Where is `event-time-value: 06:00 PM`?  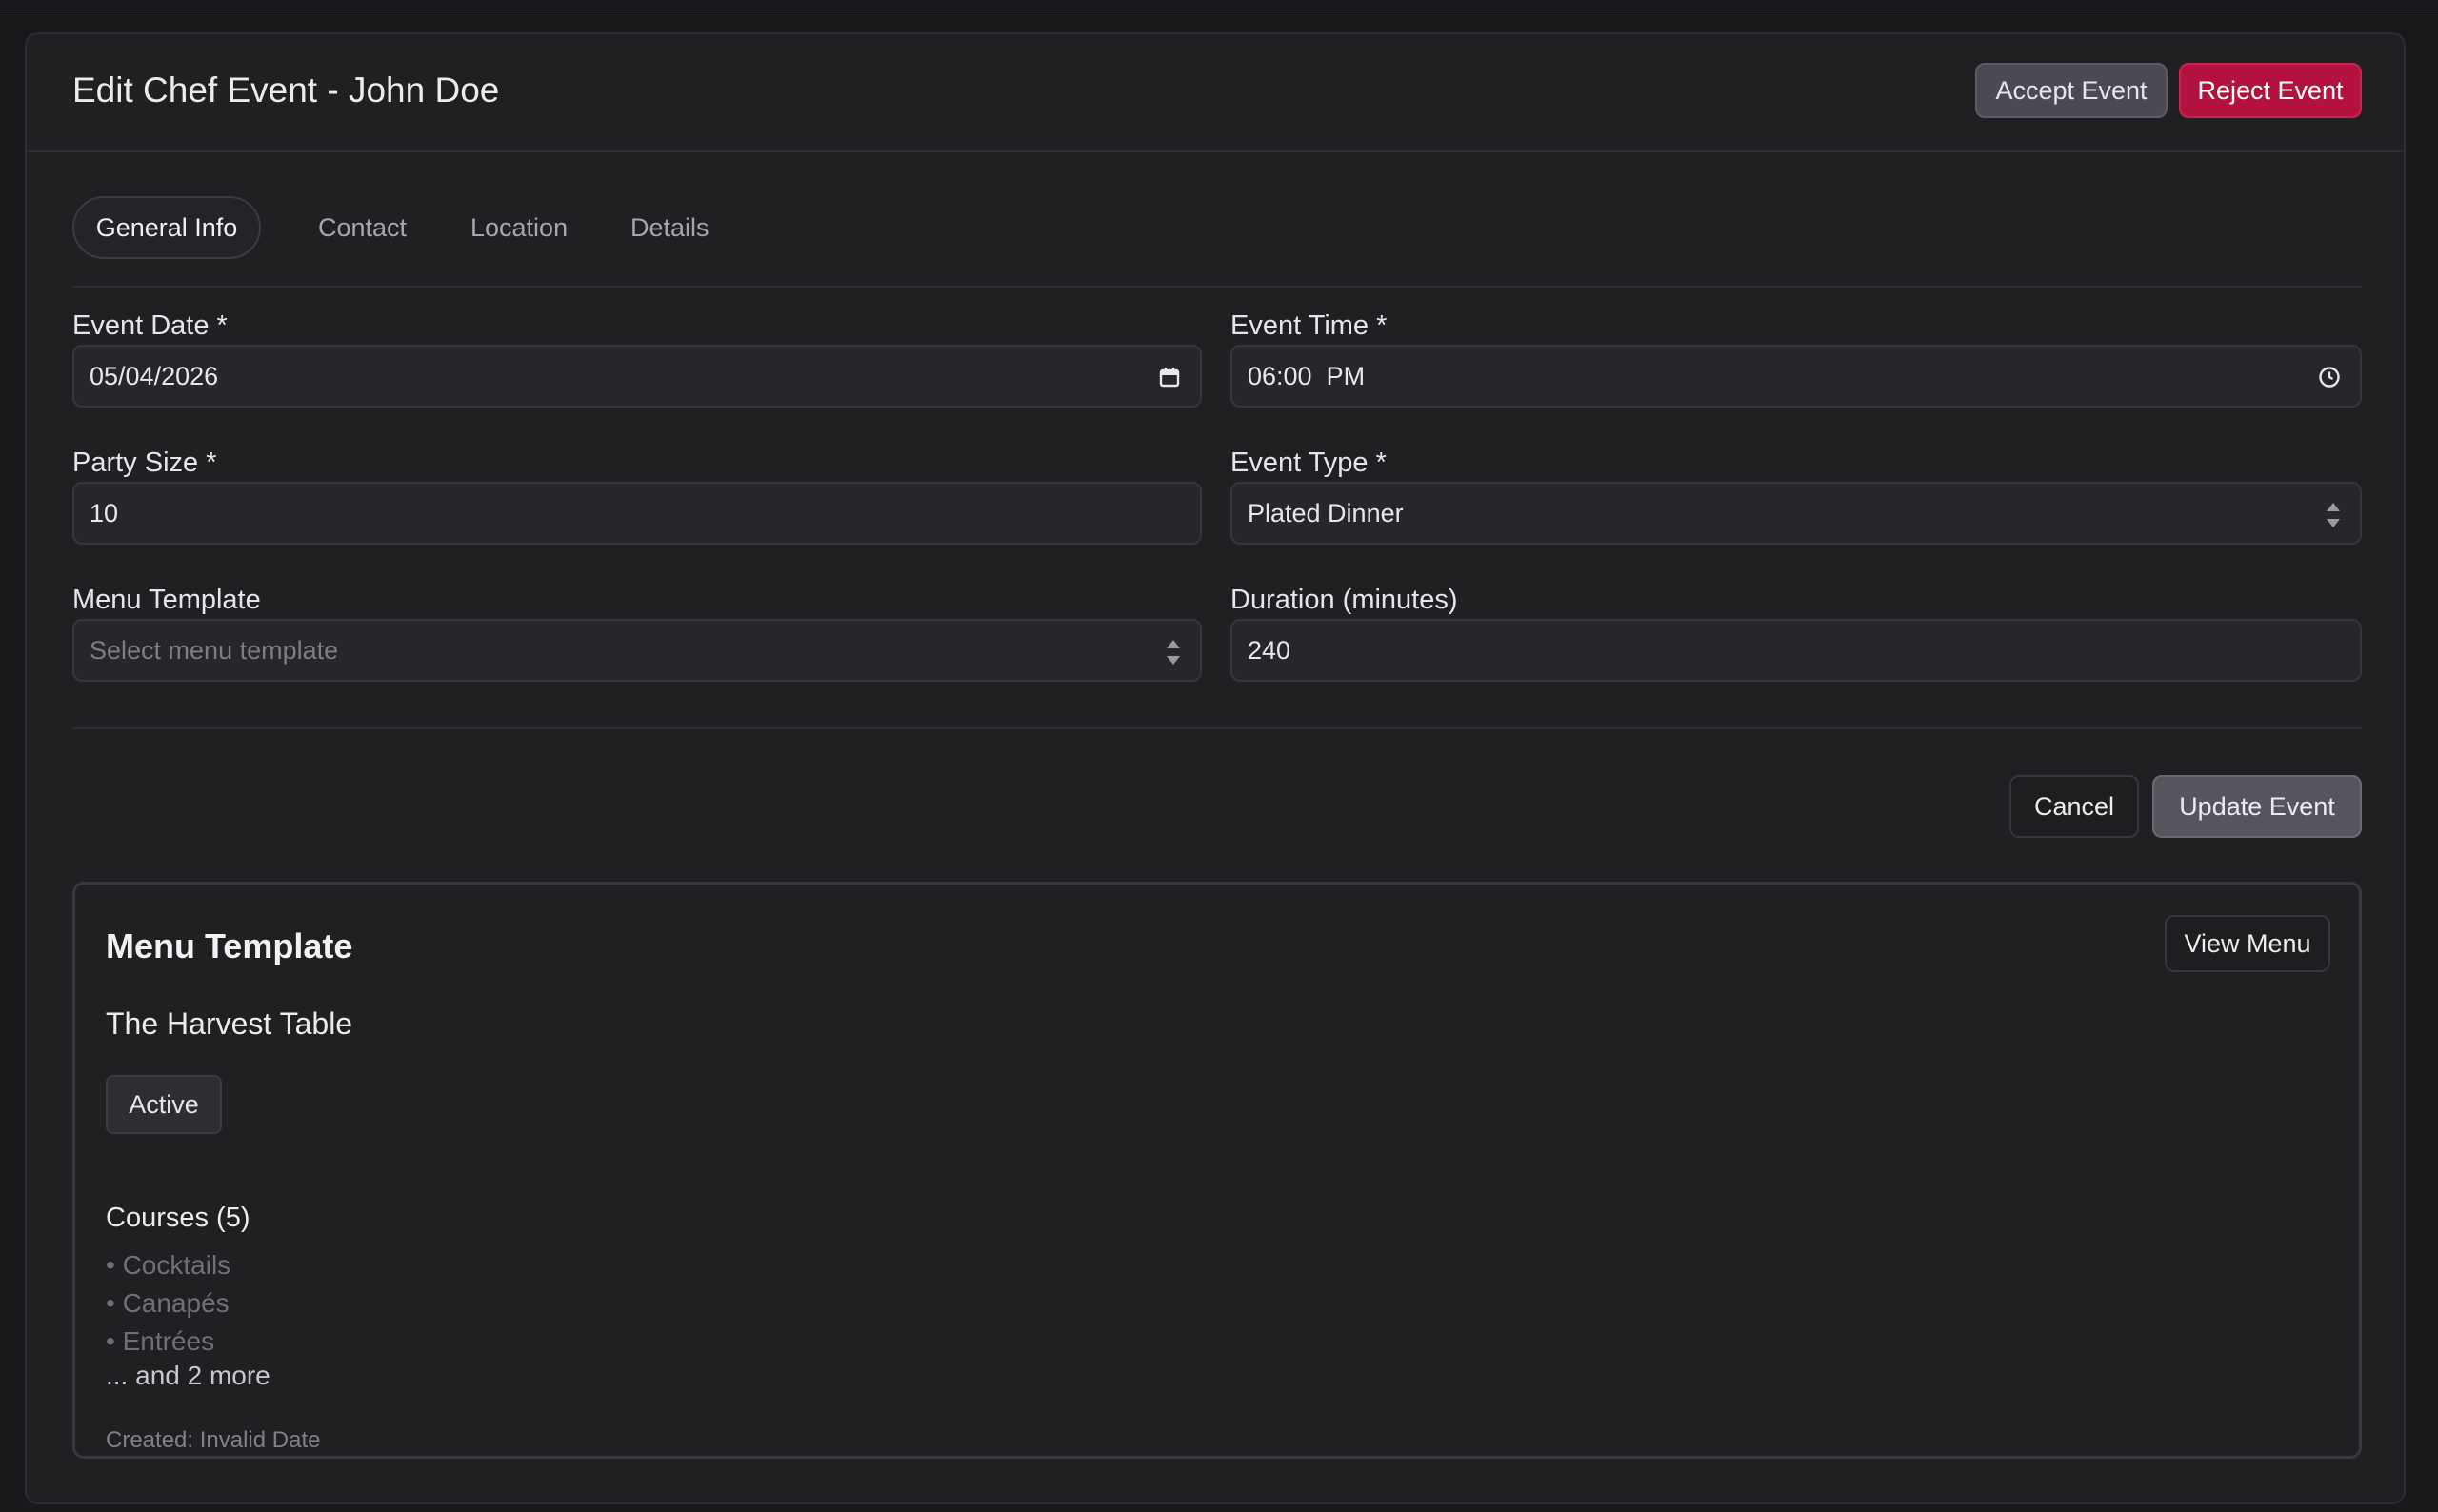
event-time-value: 06:00 PM is located at coordinates (1307, 375).